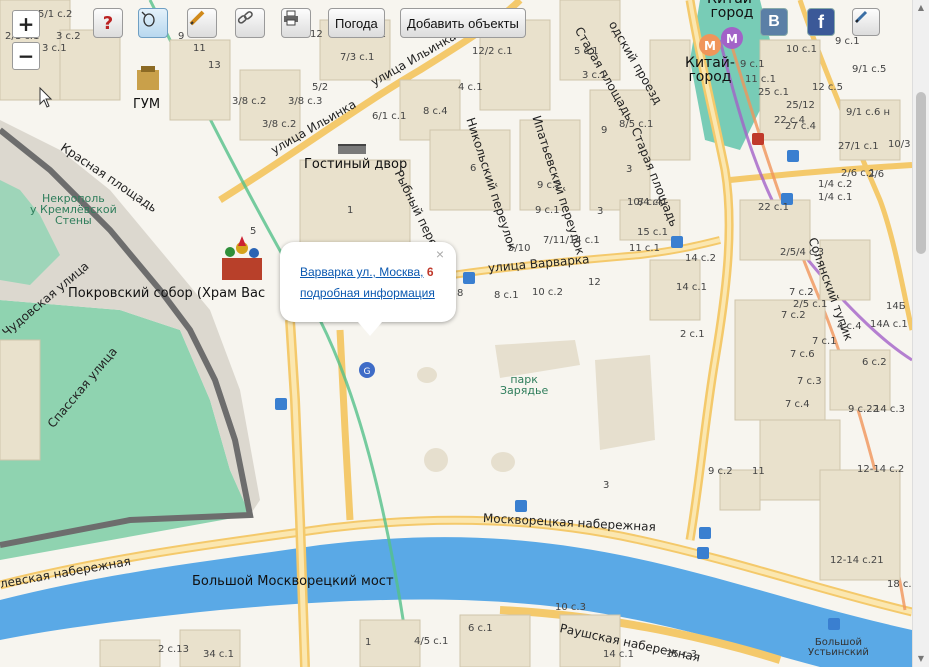  Describe the element at coordinates (480, 628) in the screenshot. I see `house-number: 6 с.1` at that location.